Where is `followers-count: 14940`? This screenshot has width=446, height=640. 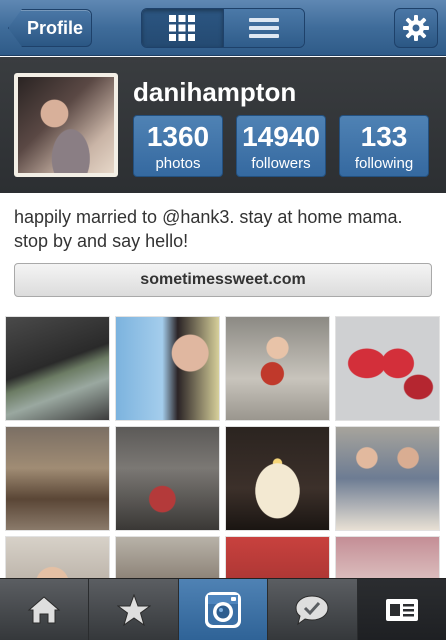
followers-count: 14940 is located at coordinates (281, 136).